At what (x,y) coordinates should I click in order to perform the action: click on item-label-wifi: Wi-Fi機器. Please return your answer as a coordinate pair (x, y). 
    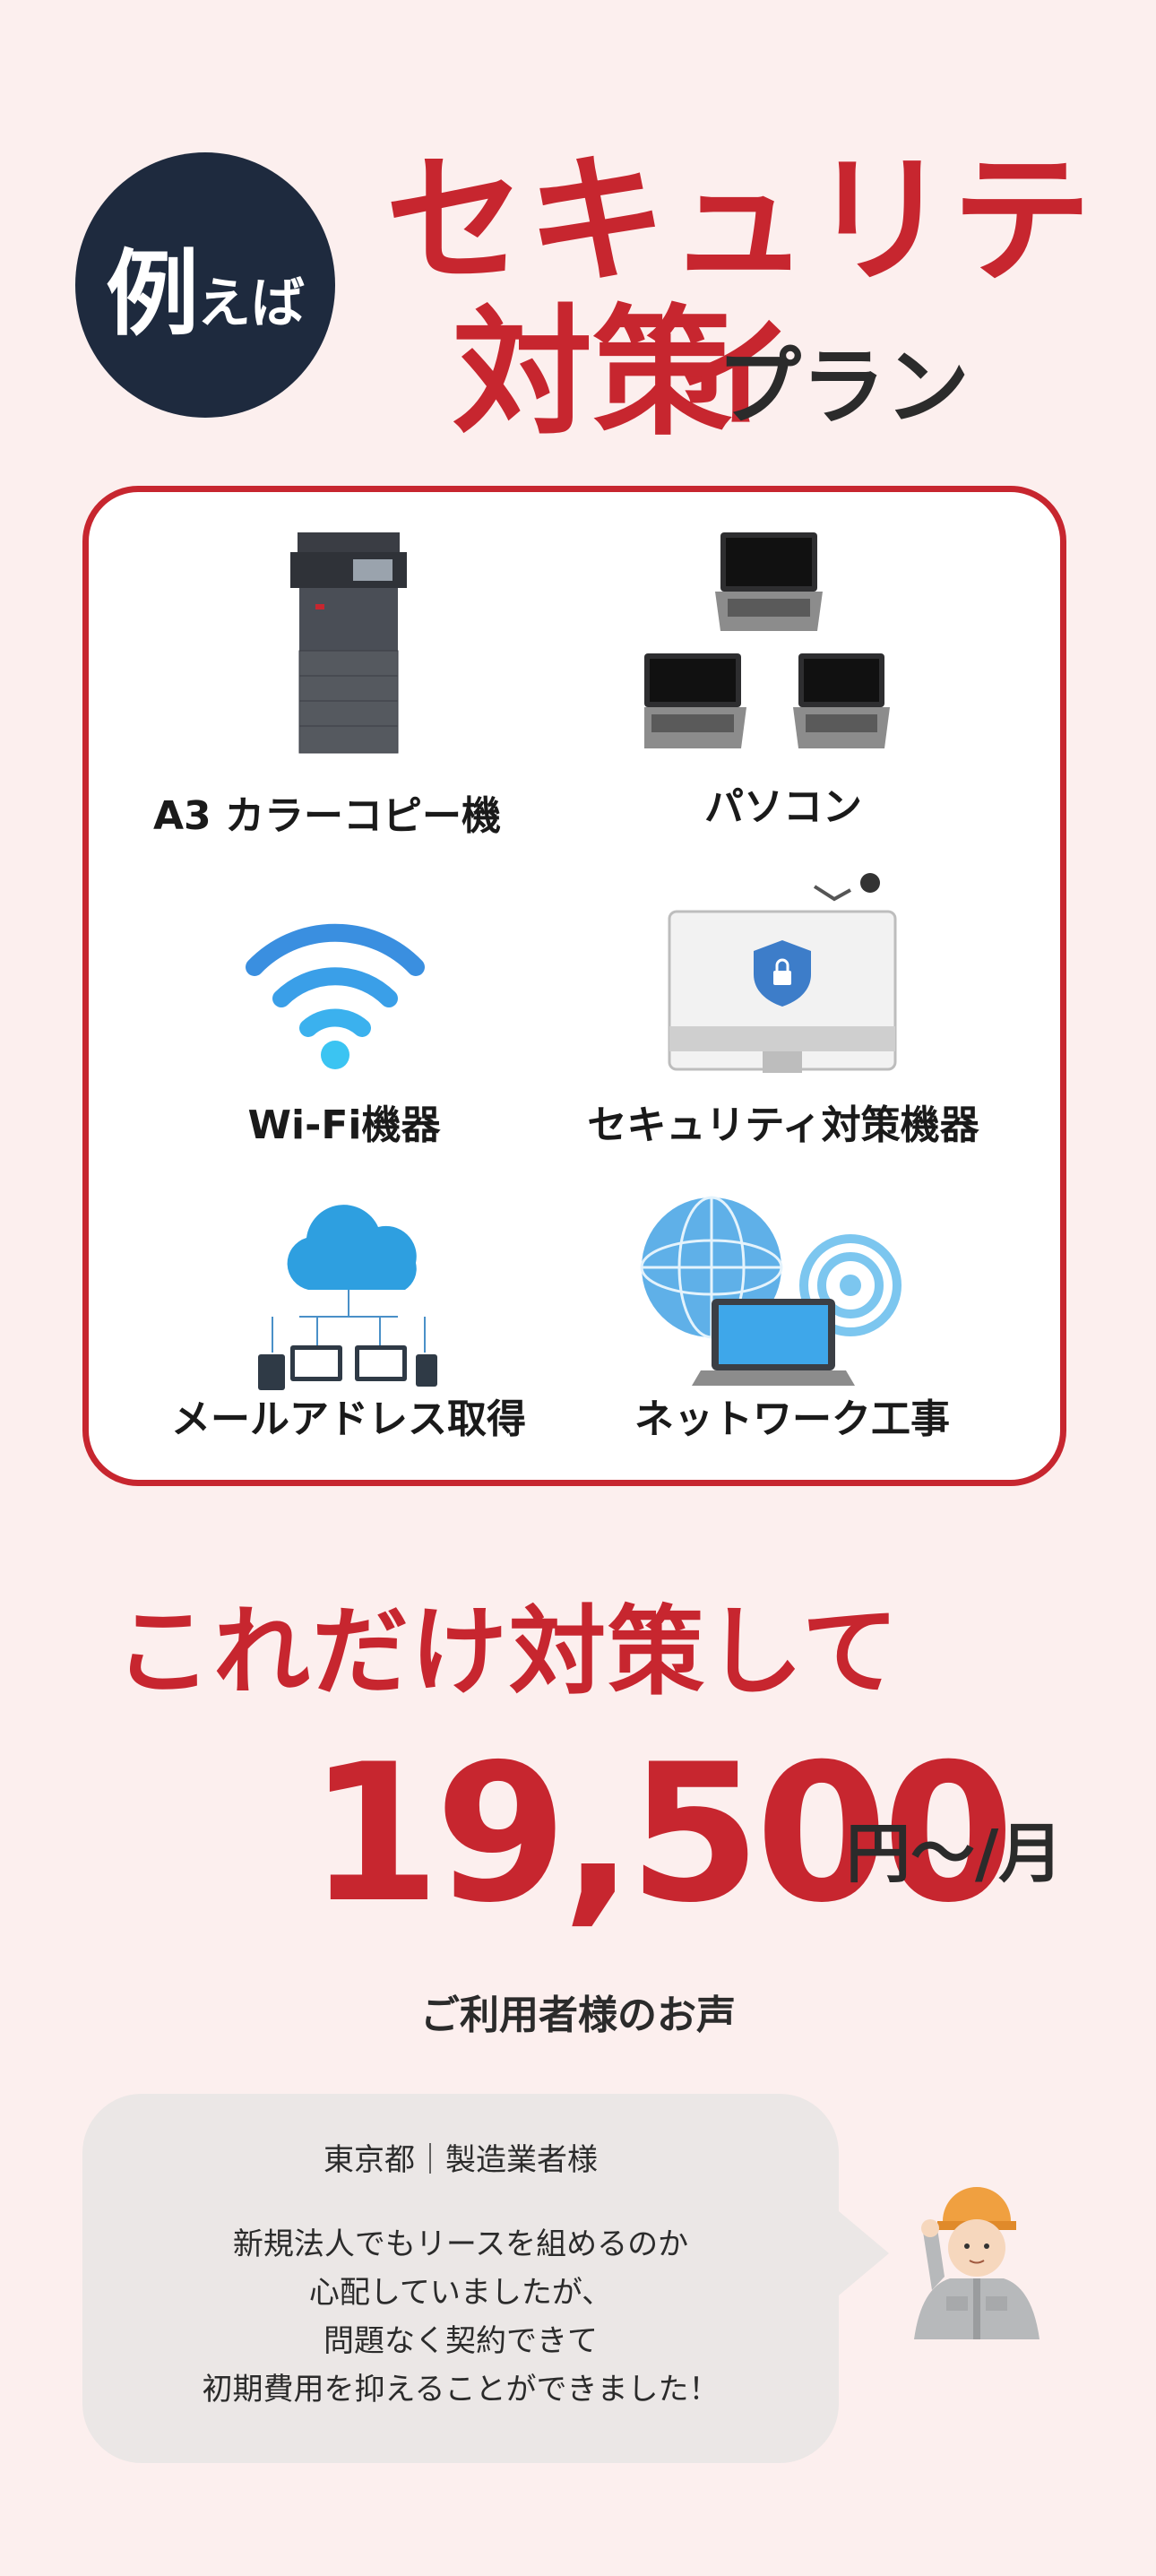
    Looking at the image, I should click on (344, 1125).